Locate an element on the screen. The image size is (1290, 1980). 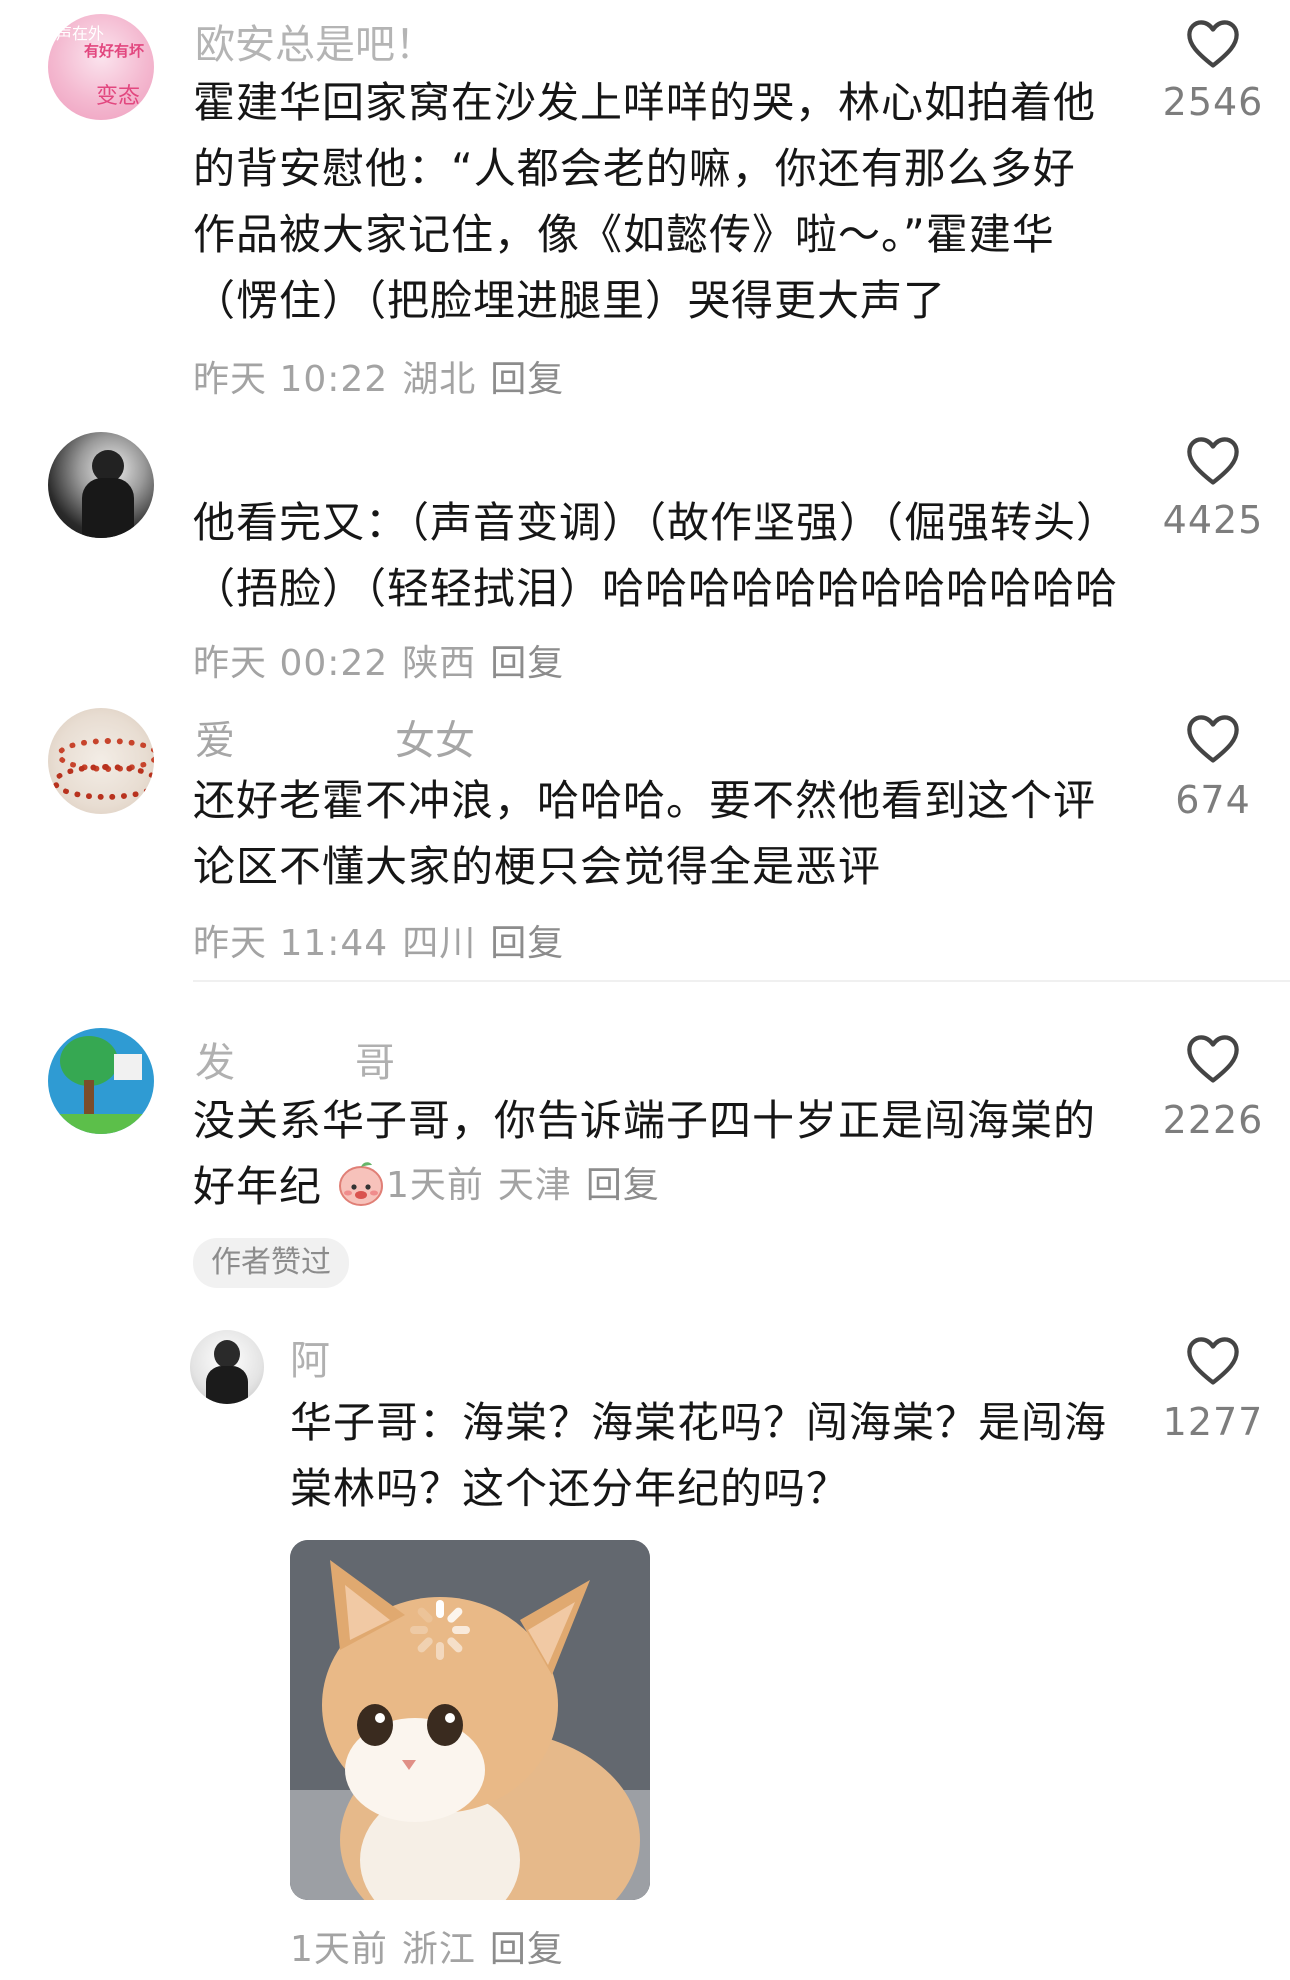
comment-location: 湖北 is located at coordinates (439, 379).